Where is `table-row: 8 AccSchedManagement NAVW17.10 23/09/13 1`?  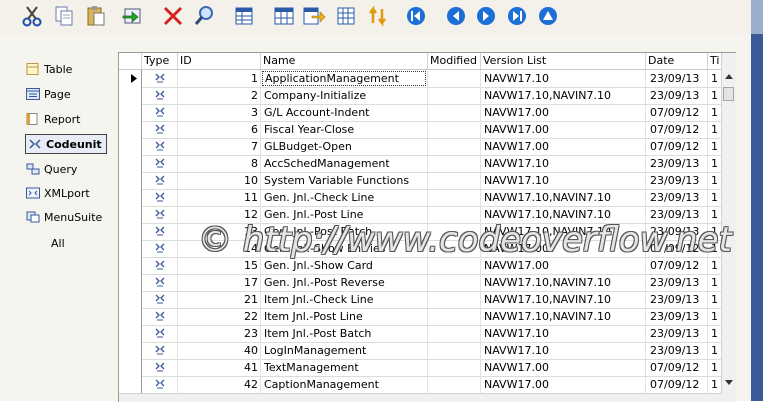
table-row: 8 AccSchedManagement NAVW17.10 23/09/13 1 is located at coordinates (427, 164).